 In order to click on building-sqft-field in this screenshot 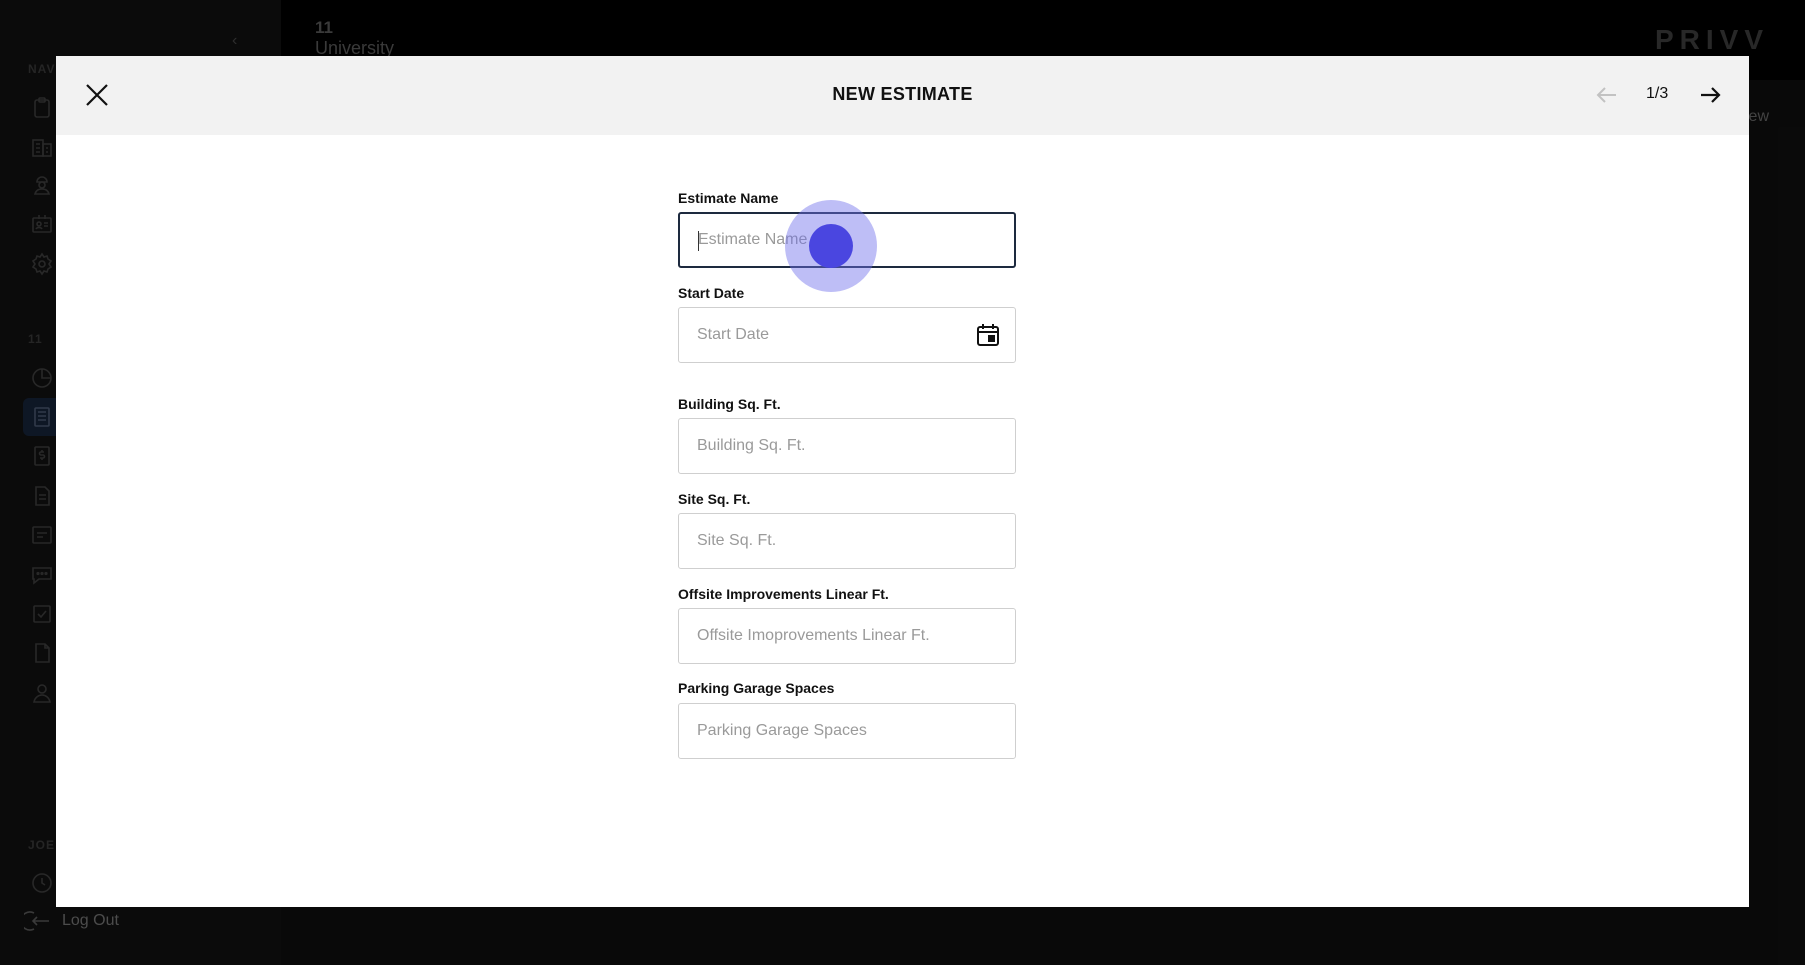, I will do `click(847, 446)`.